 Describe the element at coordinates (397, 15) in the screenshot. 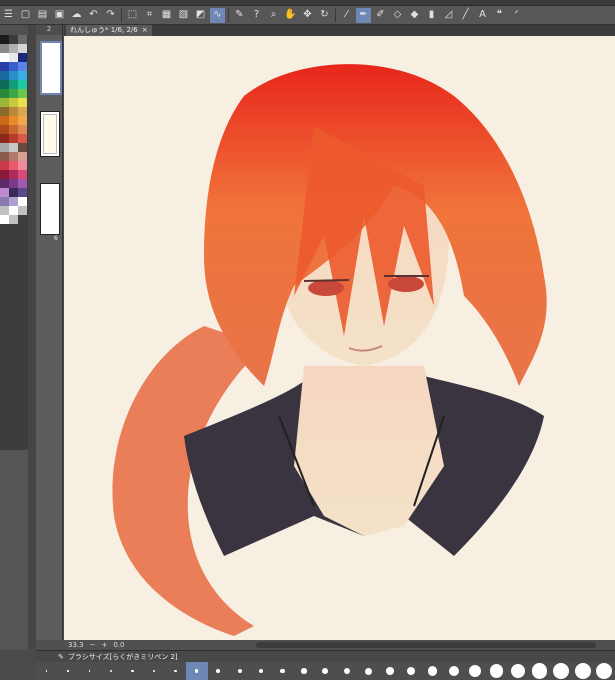

I see `eraser-icon: ◇` at that location.